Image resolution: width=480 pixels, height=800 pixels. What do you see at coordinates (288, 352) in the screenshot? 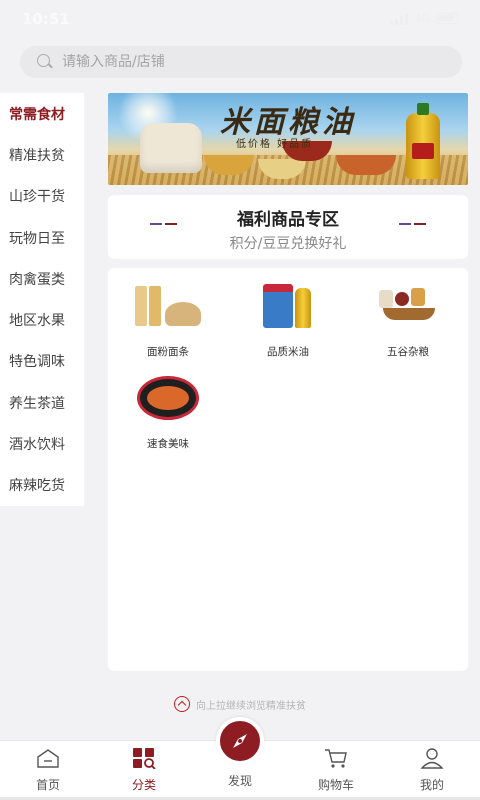
I see `subcategory-label: 品质米油` at bounding box center [288, 352].